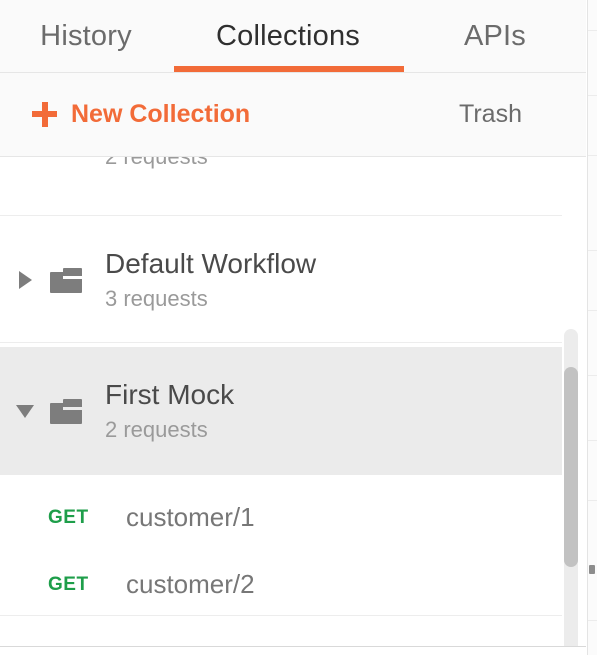  I want to click on sidebar-tabbar: History Collections APIs, so click(293, 36).